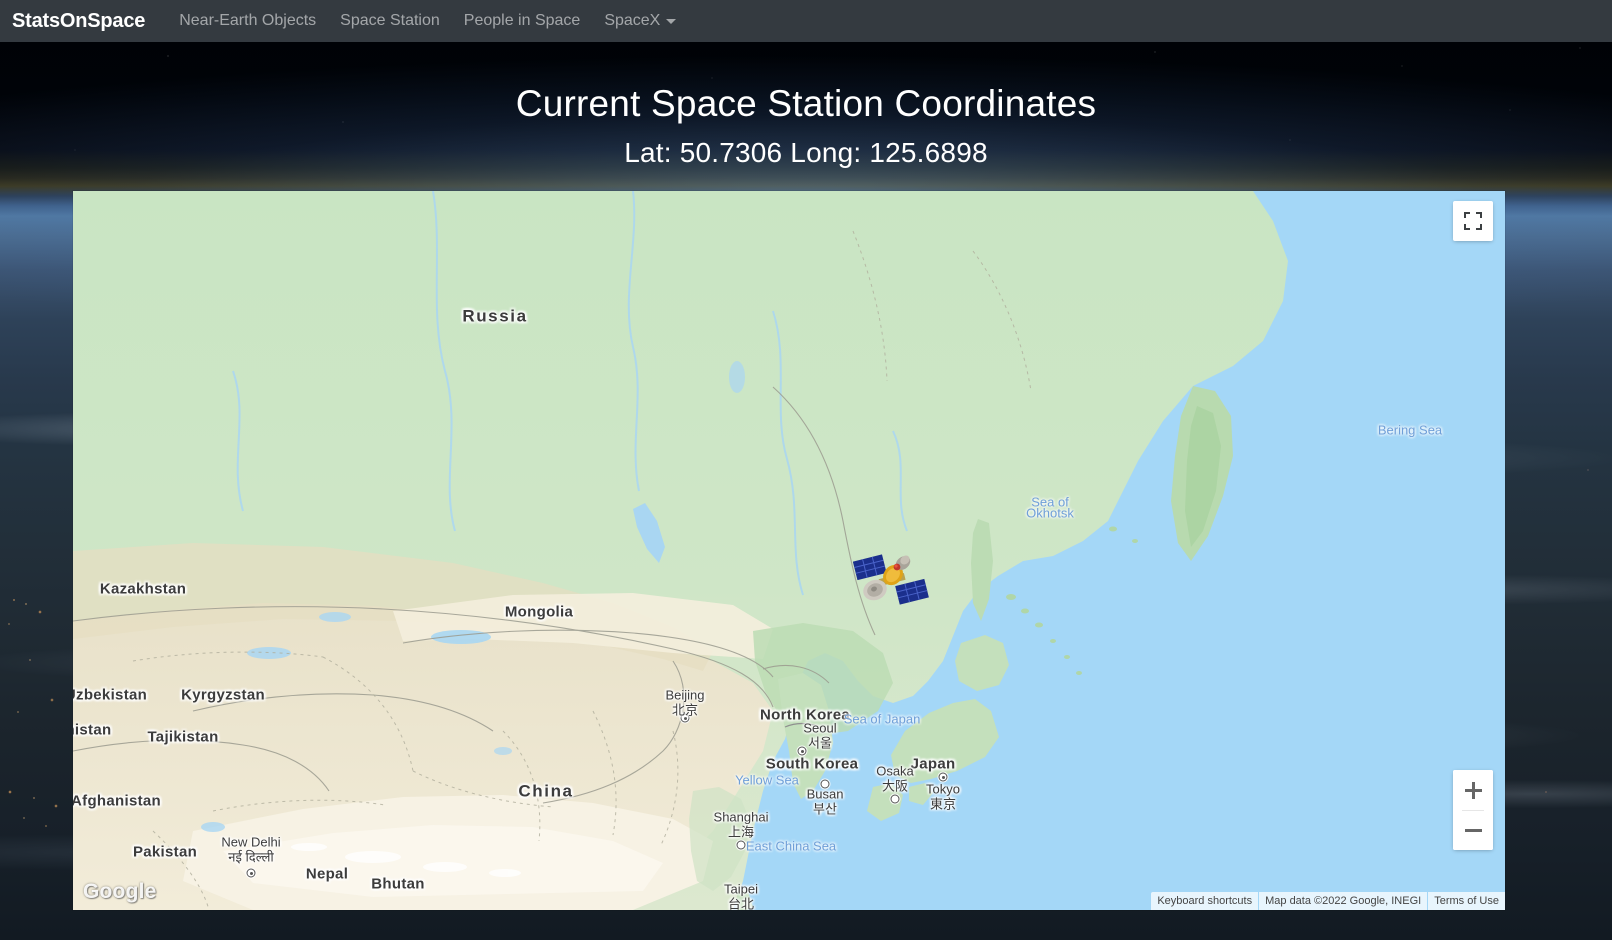  Describe the element at coordinates (802, 751) in the screenshot. I see `city-dot-seoul` at that location.